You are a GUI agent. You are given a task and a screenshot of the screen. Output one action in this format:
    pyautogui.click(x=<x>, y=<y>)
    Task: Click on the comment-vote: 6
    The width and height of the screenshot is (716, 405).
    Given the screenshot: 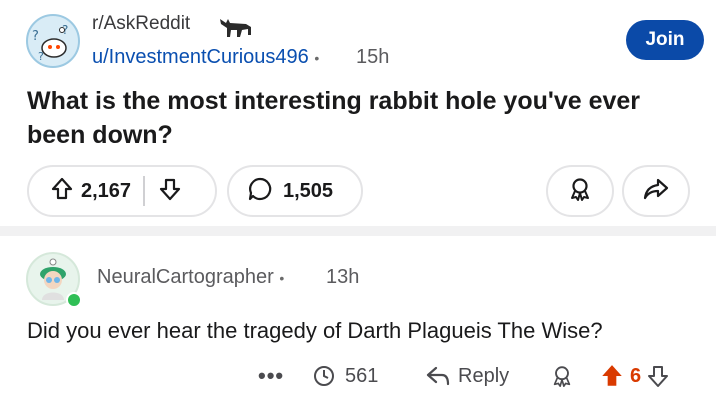 What is the action you would take?
    pyautogui.click(x=634, y=376)
    